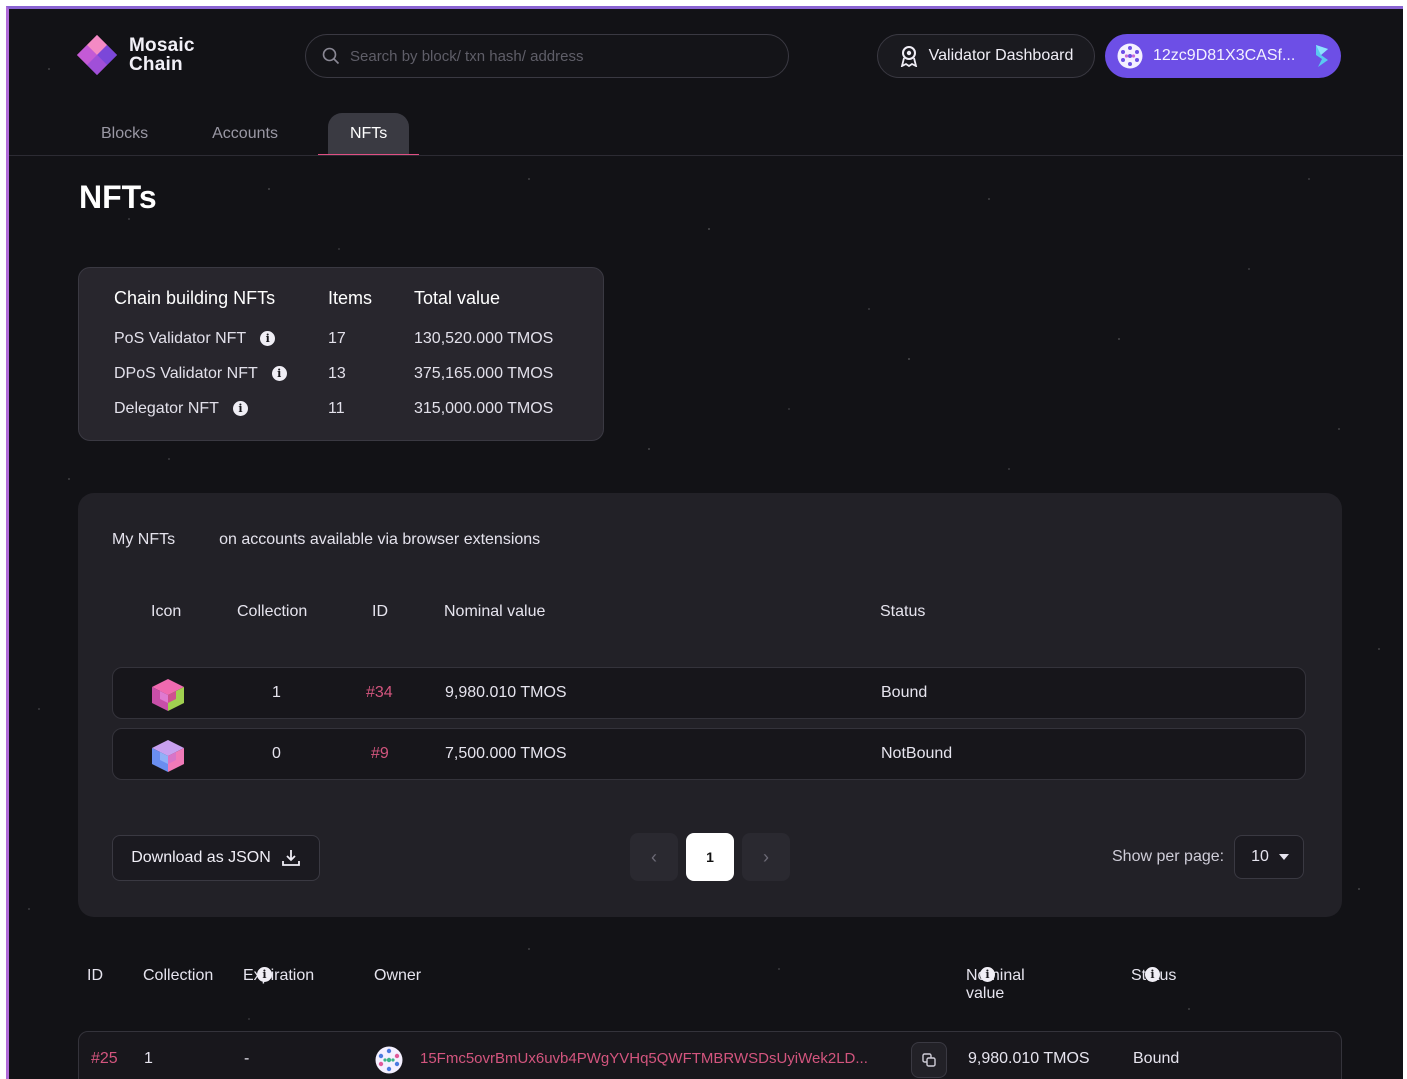 This screenshot has width=1407, height=1079. What do you see at coordinates (398, 975) in the screenshot?
I see `col-owner: Owner` at bounding box center [398, 975].